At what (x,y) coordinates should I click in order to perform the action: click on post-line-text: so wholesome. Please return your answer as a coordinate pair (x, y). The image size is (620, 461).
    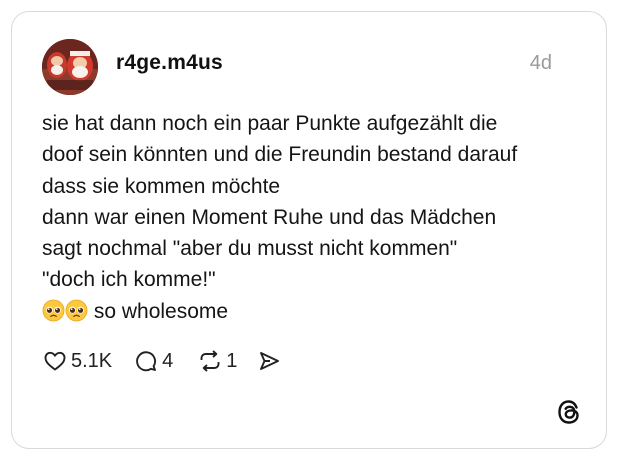
    Looking at the image, I should click on (161, 311).